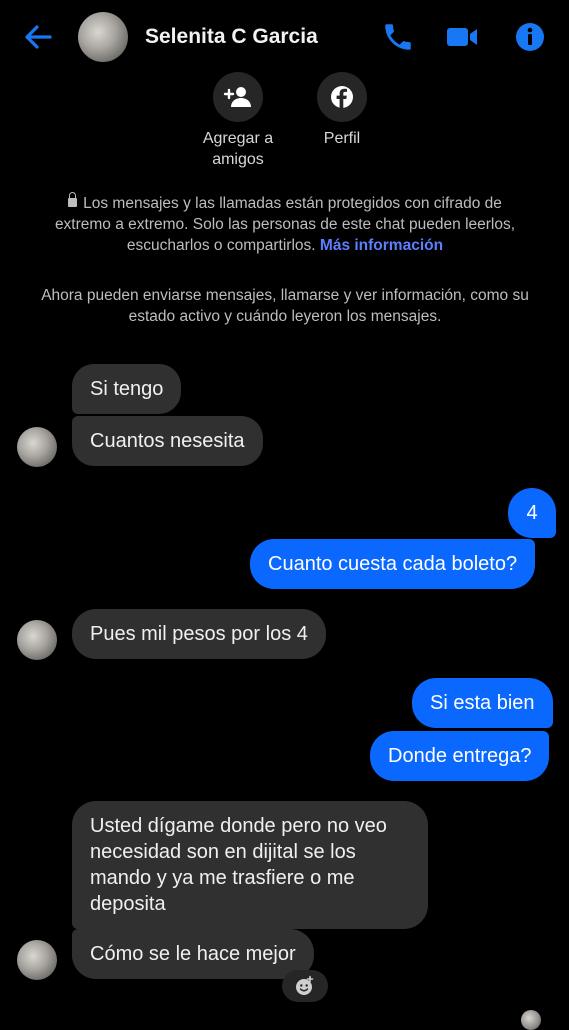 The height and width of the screenshot is (1030, 569). Describe the element at coordinates (103, 37) in the screenshot. I see `contact-avatar` at that location.